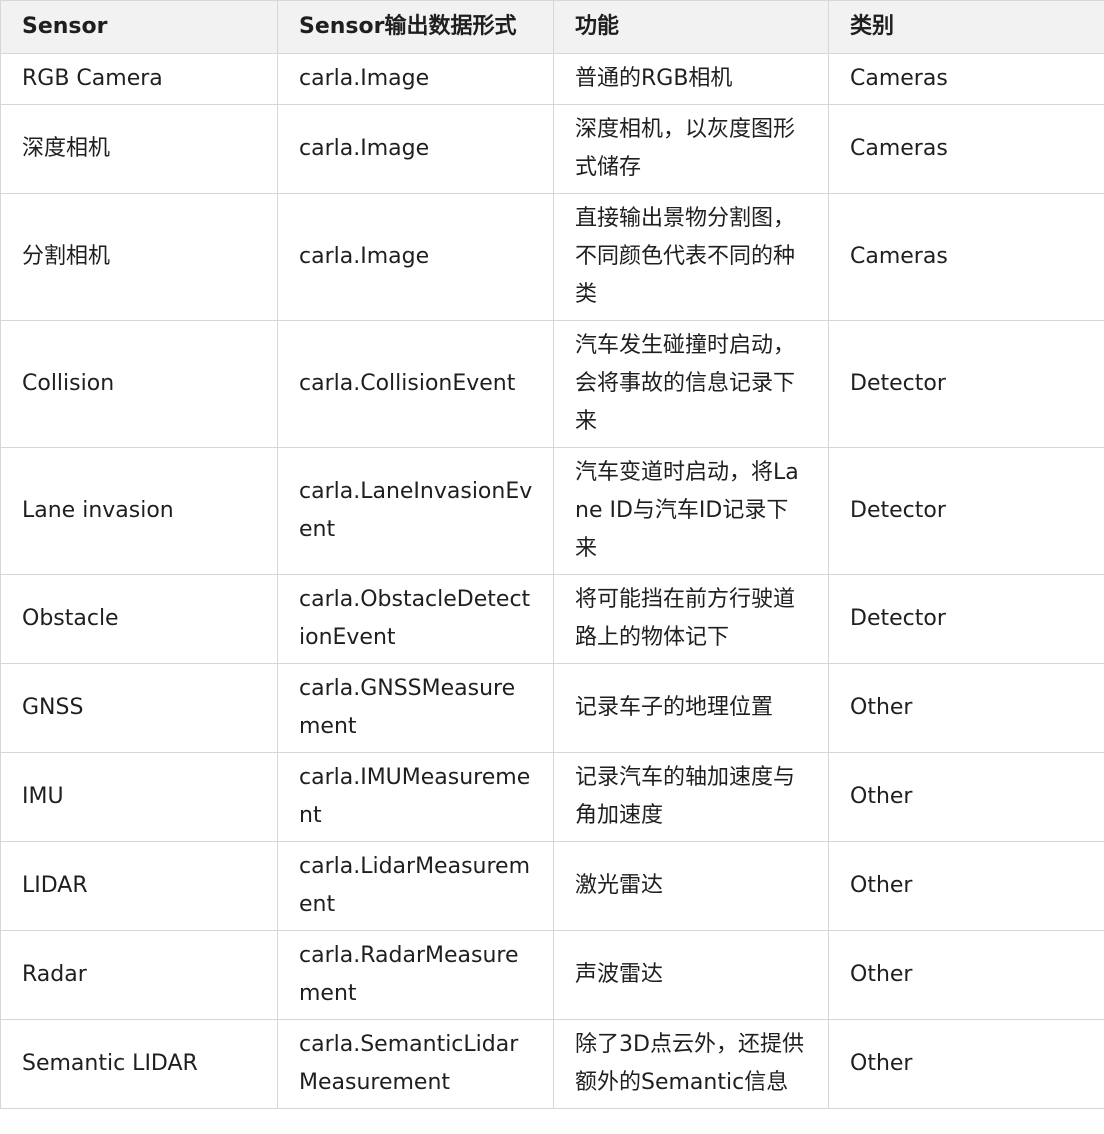 This screenshot has width=1104, height=1134. What do you see at coordinates (139, 79) in the screenshot?
I see `cell-sensor: RGB Camera` at bounding box center [139, 79].